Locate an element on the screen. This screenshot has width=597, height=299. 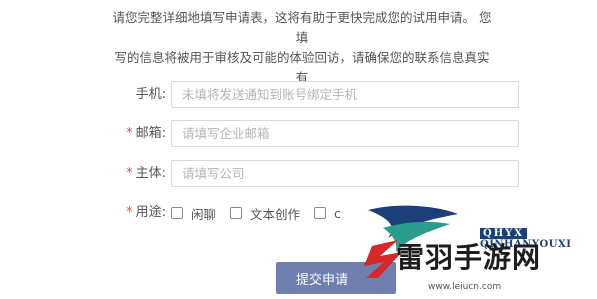
subject-row: * 主体: is located at coordinates (298, 174).